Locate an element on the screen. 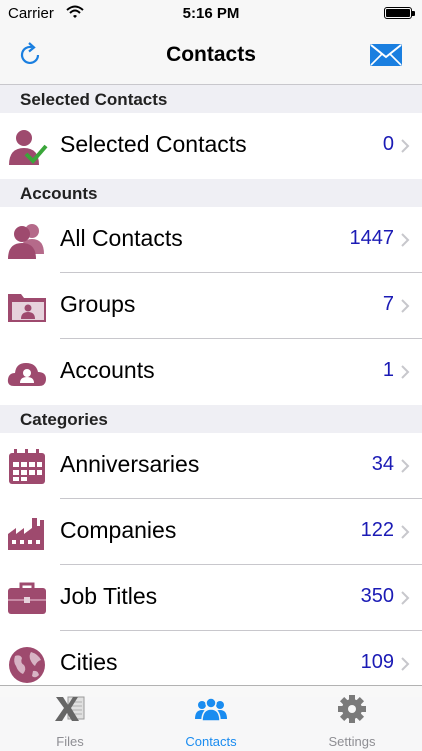 The image size is (422, 751). row-count: 350 is located at coordinates (377, 596).